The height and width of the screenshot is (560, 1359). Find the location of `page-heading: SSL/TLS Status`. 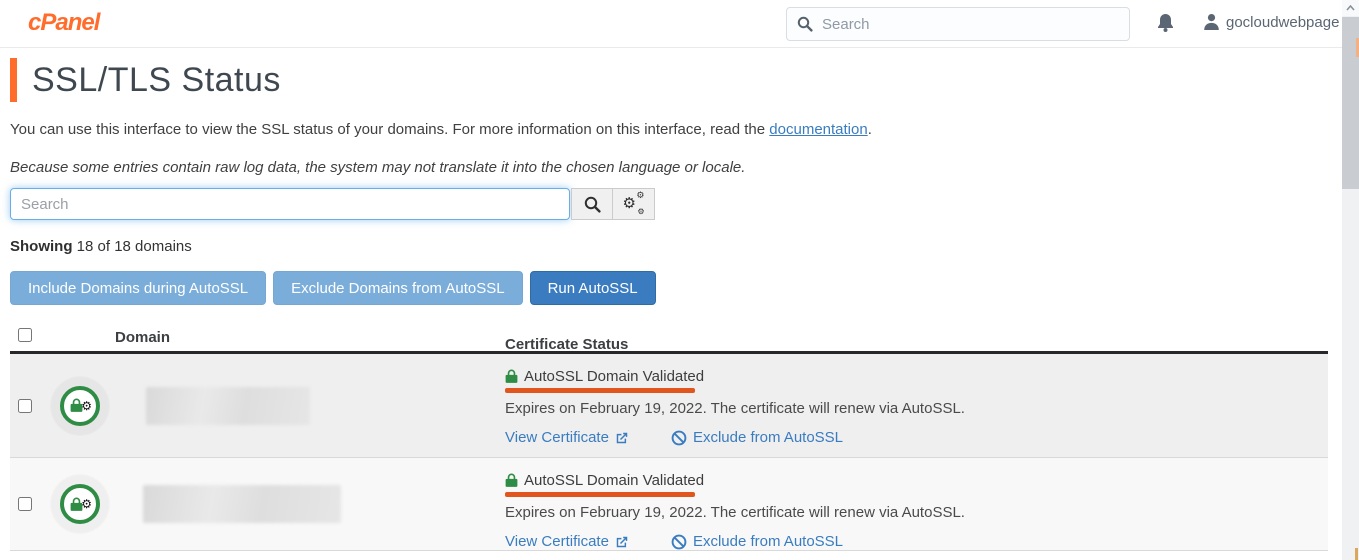

page-heading: SSL/TLS Status is located at coordinates (145, 80).